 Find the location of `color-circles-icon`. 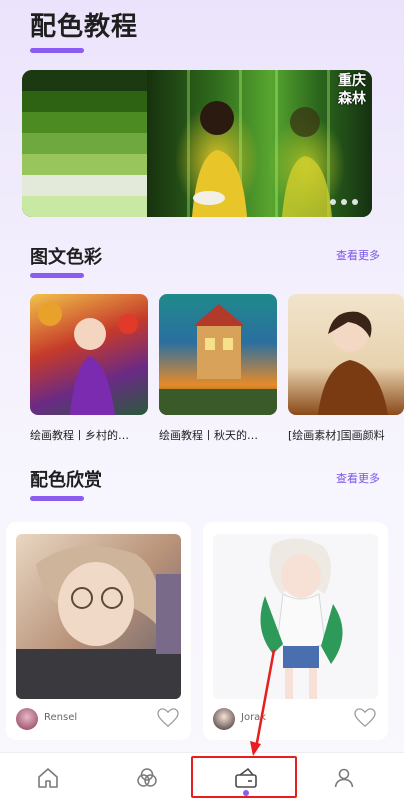

color-circles-icon is located at coordinates (147, 777).